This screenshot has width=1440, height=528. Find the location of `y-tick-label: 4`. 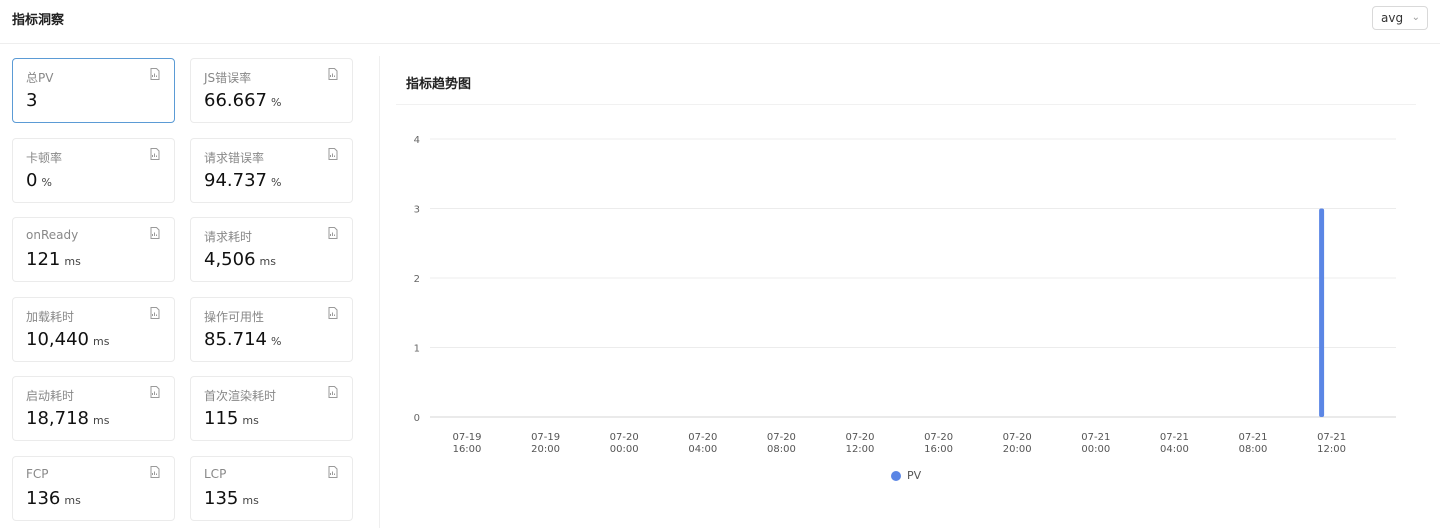

y-tick-label: 4 is located at coordinates (417, 140).